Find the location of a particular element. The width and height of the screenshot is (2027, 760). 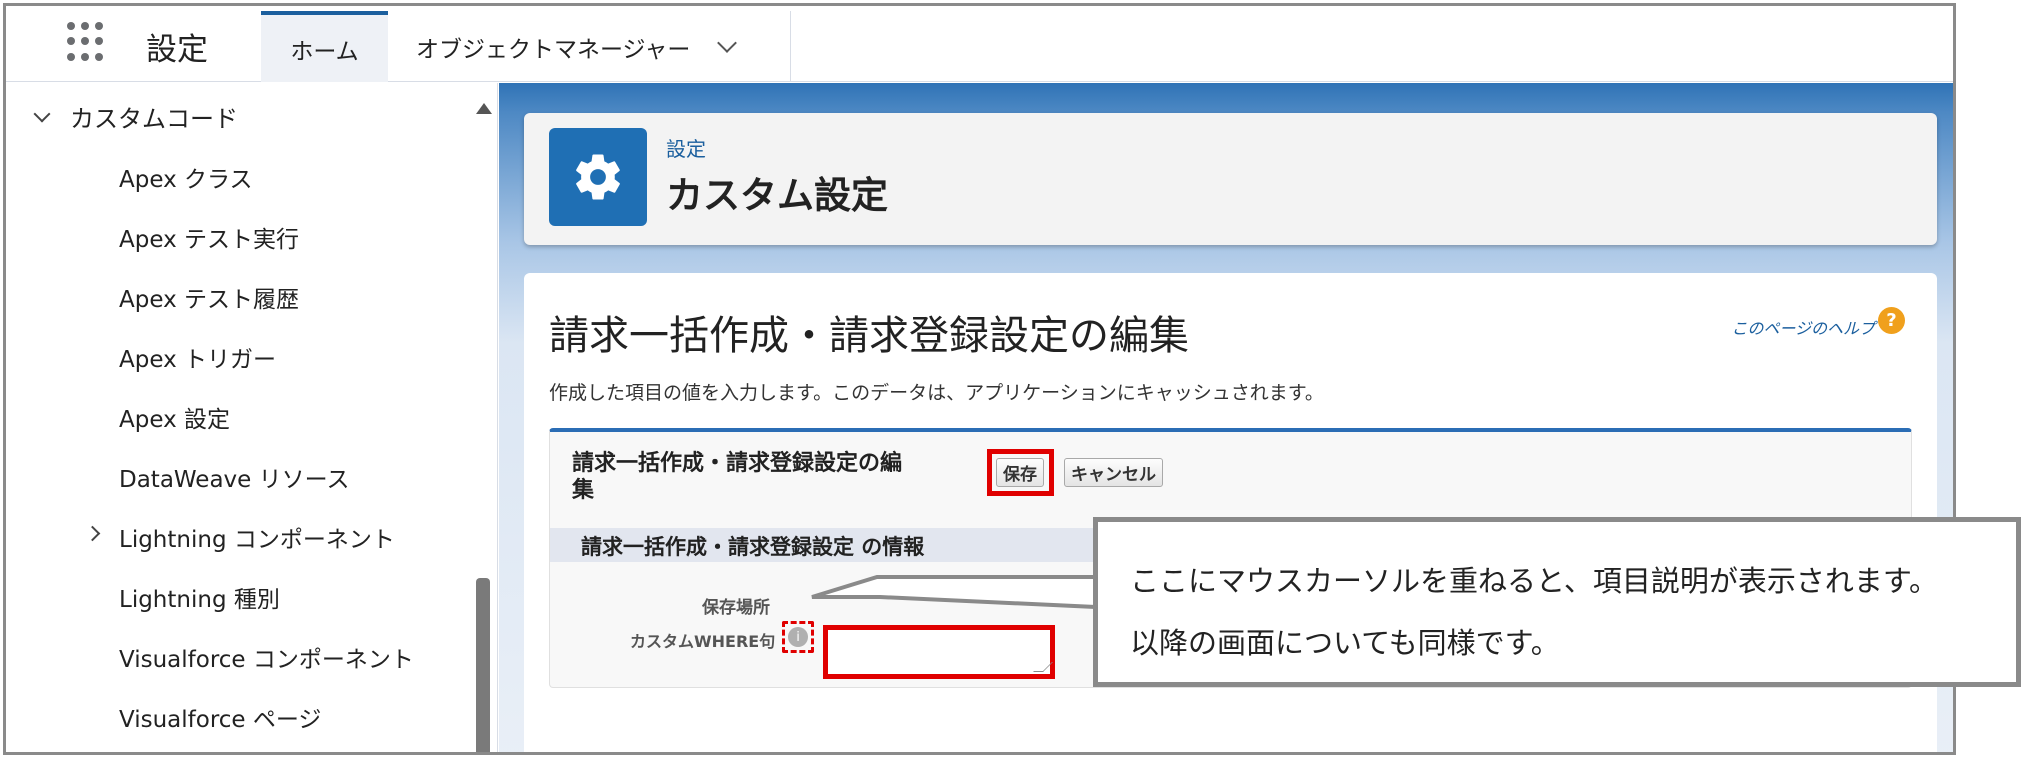

help-icon: ? is located at coordinates (1891, 320).